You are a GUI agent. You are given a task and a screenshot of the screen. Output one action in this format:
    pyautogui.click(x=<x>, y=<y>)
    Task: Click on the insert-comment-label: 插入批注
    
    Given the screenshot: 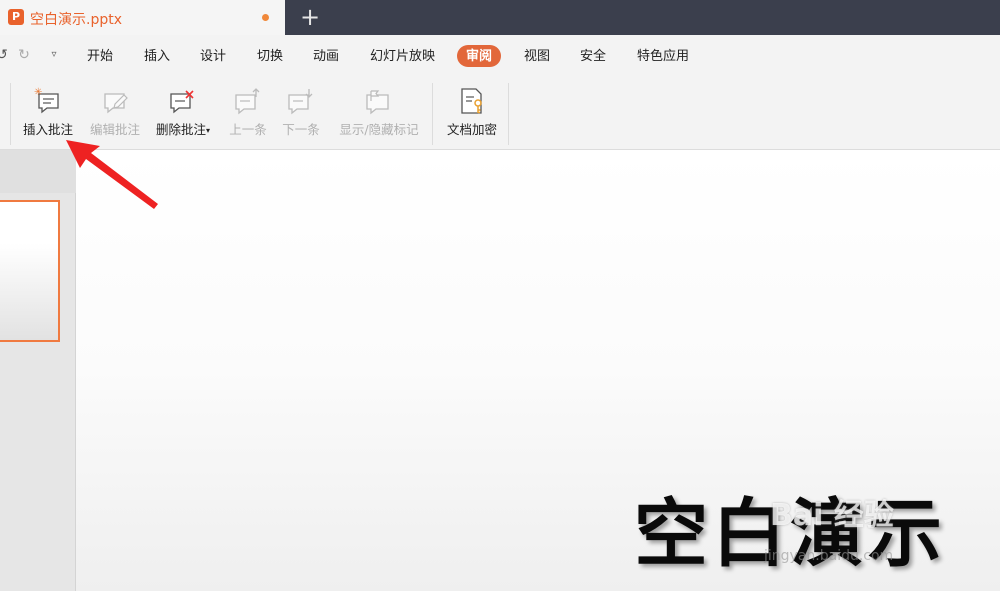 What is the action you would take?
    pyautogui.click(x=47, y=129)
    